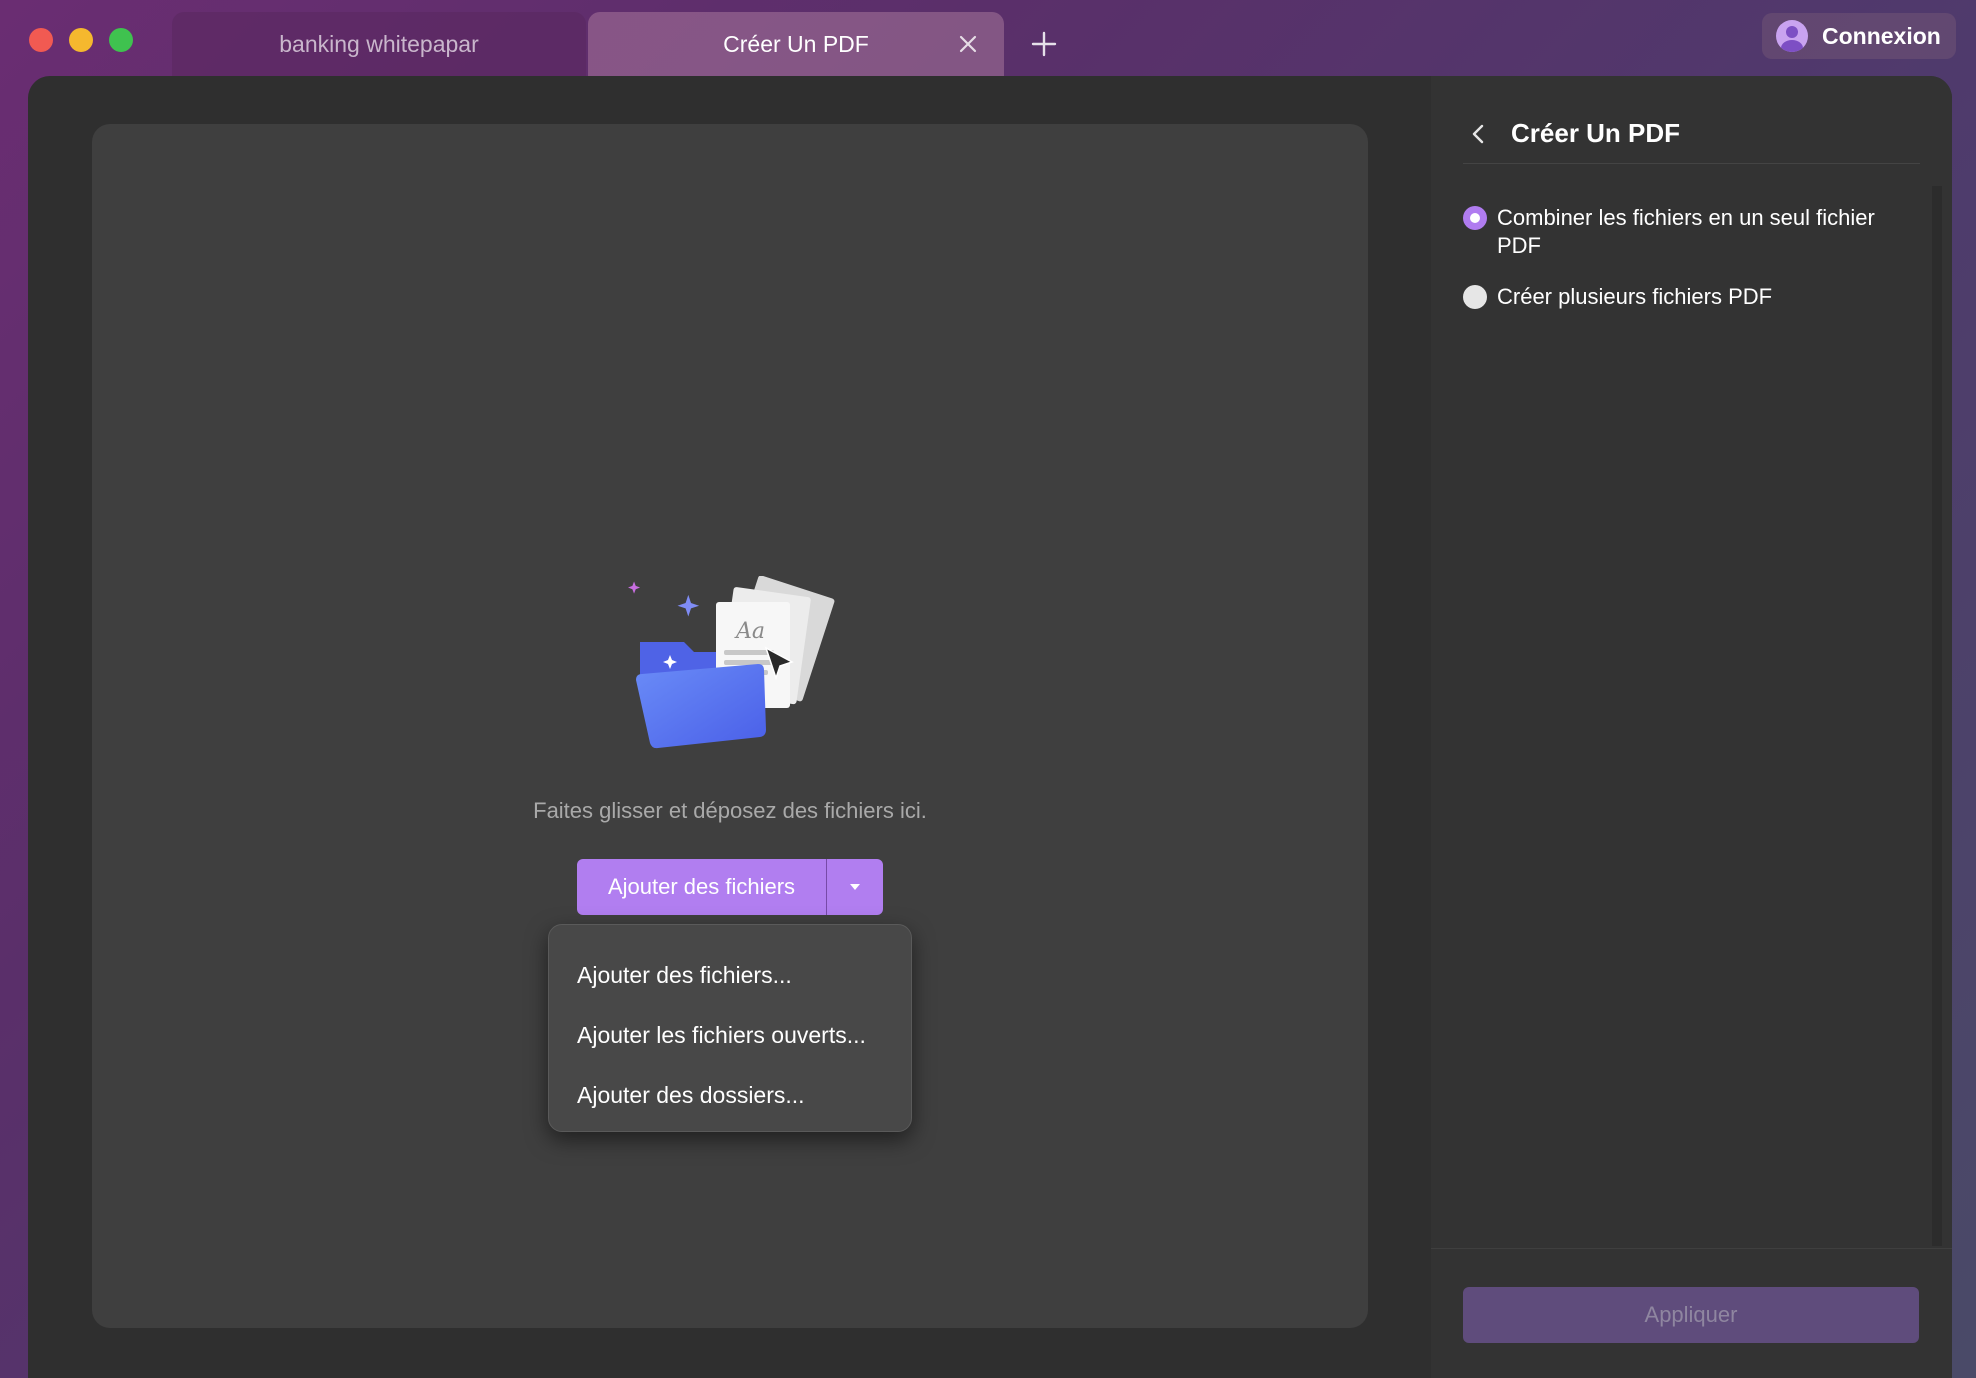 Image resolution: width=1976 pixels, height=1378 pixels. I want to click on radio-multiple, so click(1475, 297).